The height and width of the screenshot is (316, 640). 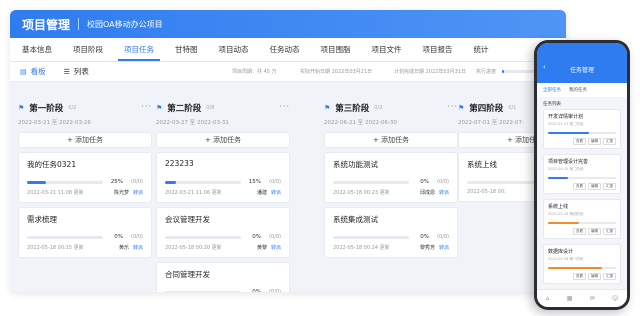 What do you see at coordinates (223, 177) in the screenshot?
I see `task-card: 223233 15% (0/0) 2022-03-21 11:06 更新 潘建 转派` at bounding box center [223, 177].